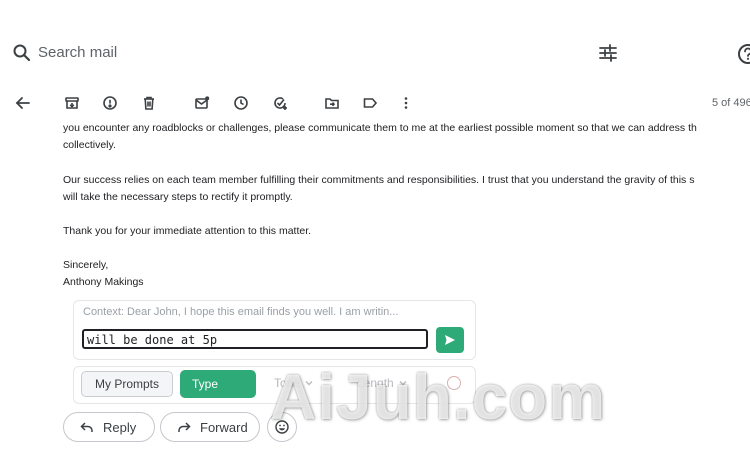 This screenshot has height=468, width=750. I want to click on more-vert-icon, so click(406, 103).